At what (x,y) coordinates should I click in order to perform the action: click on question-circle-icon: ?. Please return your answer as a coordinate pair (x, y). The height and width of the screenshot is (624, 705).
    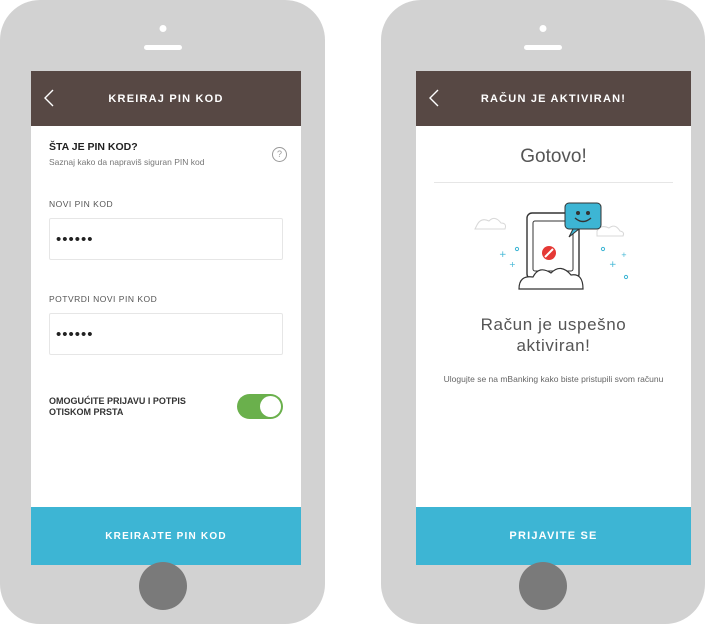
    Looking at the image, I should click on (279, 154).